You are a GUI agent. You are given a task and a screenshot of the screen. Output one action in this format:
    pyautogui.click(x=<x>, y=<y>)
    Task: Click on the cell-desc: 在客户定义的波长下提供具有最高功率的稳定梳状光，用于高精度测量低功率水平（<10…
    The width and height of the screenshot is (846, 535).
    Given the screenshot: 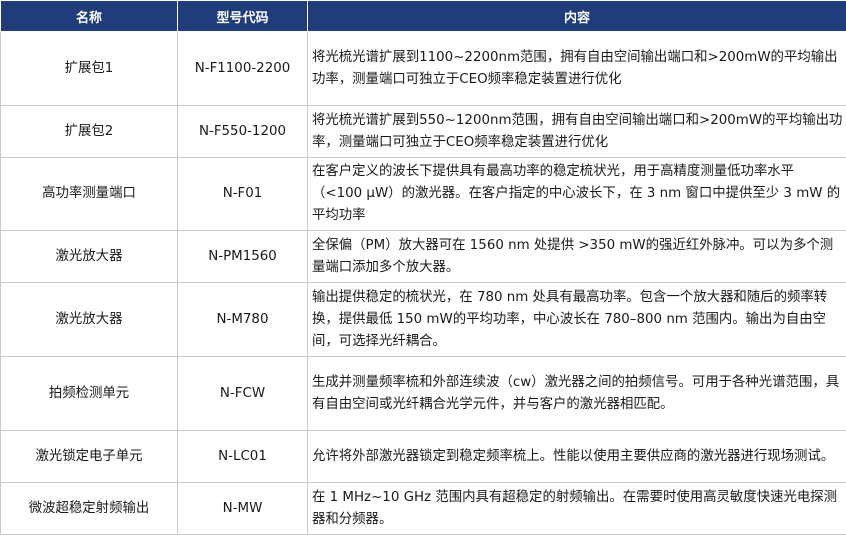 What is the action you would take?
    pyautogui.click(x=576, y=194)
    